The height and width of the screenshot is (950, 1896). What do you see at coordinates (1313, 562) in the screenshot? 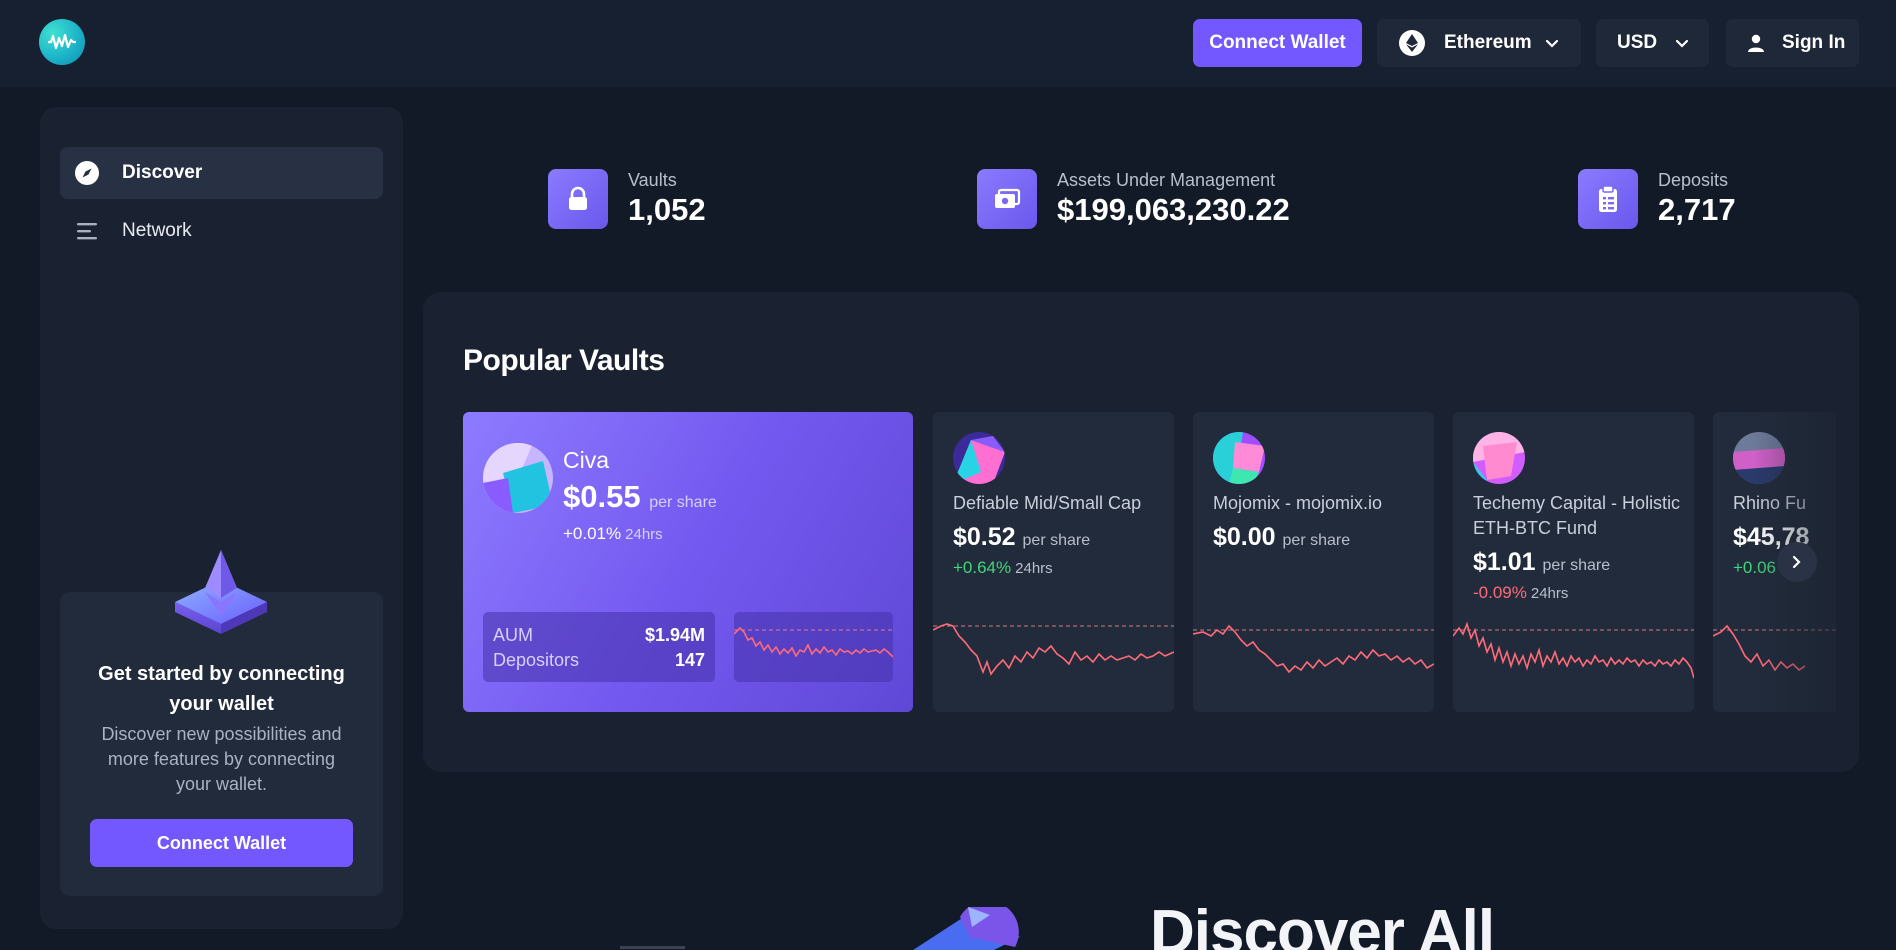
I see `vault-card: Mojomix - mojomix.io $0.00 per share` at bounding box center [1313, 562].